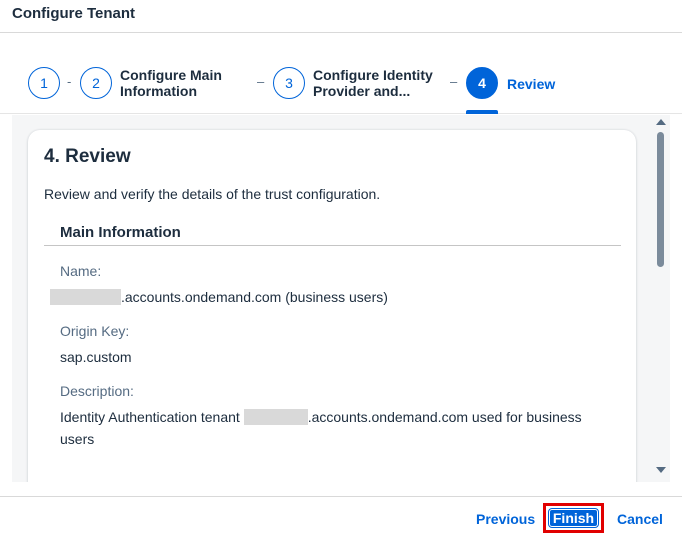 This screenshot has height=536, width=682. Describe the element at coordinates (341, 16) in the screenshot. I see `dialog-header: Configure Tenant` at that location.